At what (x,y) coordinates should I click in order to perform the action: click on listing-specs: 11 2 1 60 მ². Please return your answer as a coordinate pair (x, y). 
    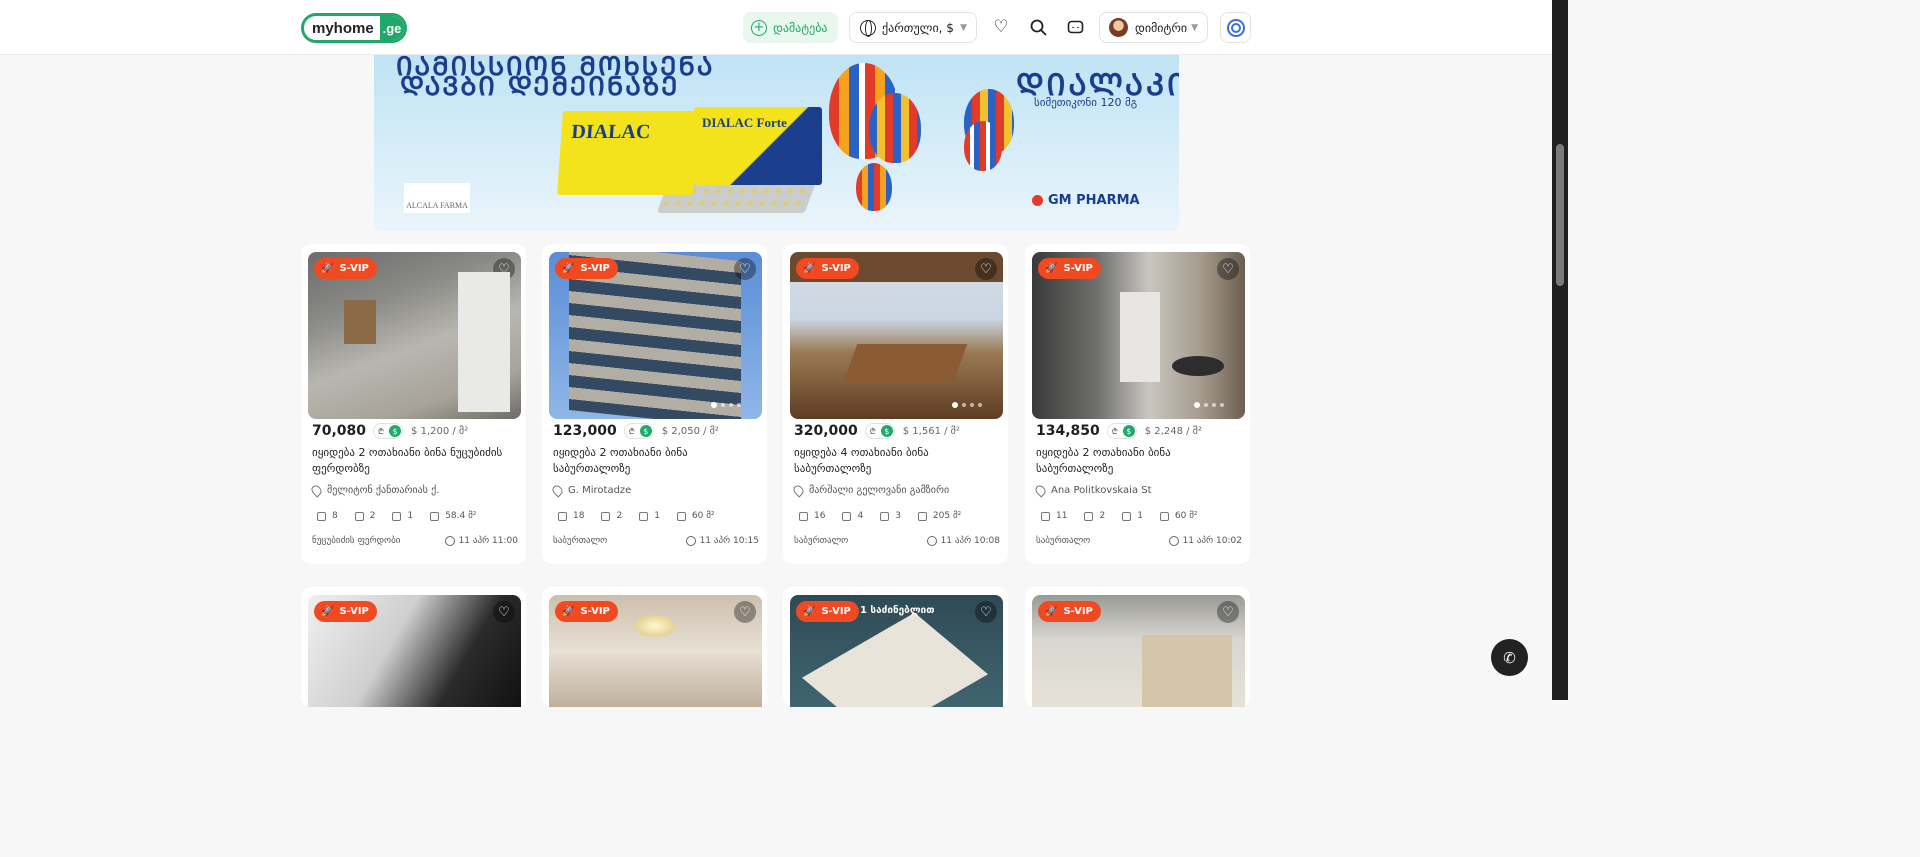
    Looking at the image, I should click on (1128, 516).